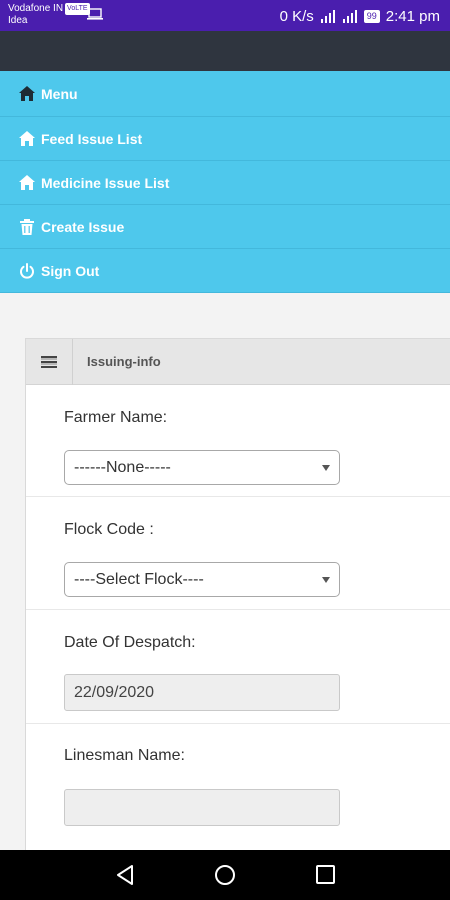 This screenshot has height=900, width=450. Describe the element at coordinates (296, 16) in the screenshot. I see `network-speed: 0 K/s` at that location.